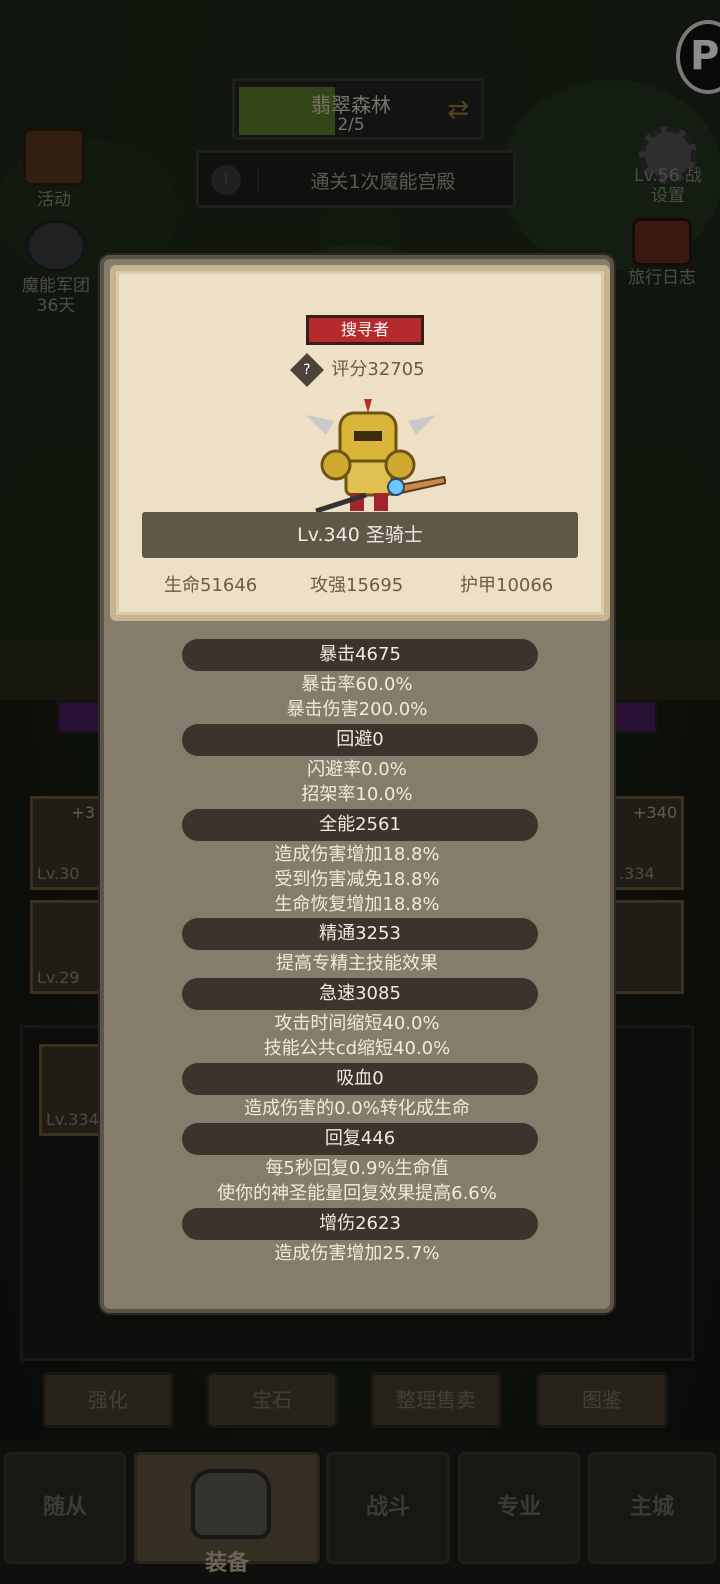  I want to click on stat-line: 使你的神圣能量回复效果提高6.6%, so click(357, 1193).